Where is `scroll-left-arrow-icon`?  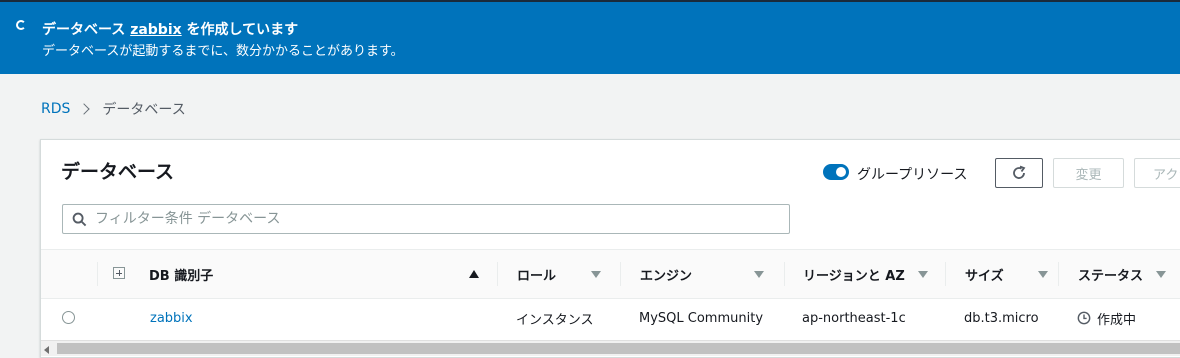
scroll-left-arrow-icon is located at coordinates (46, 350).